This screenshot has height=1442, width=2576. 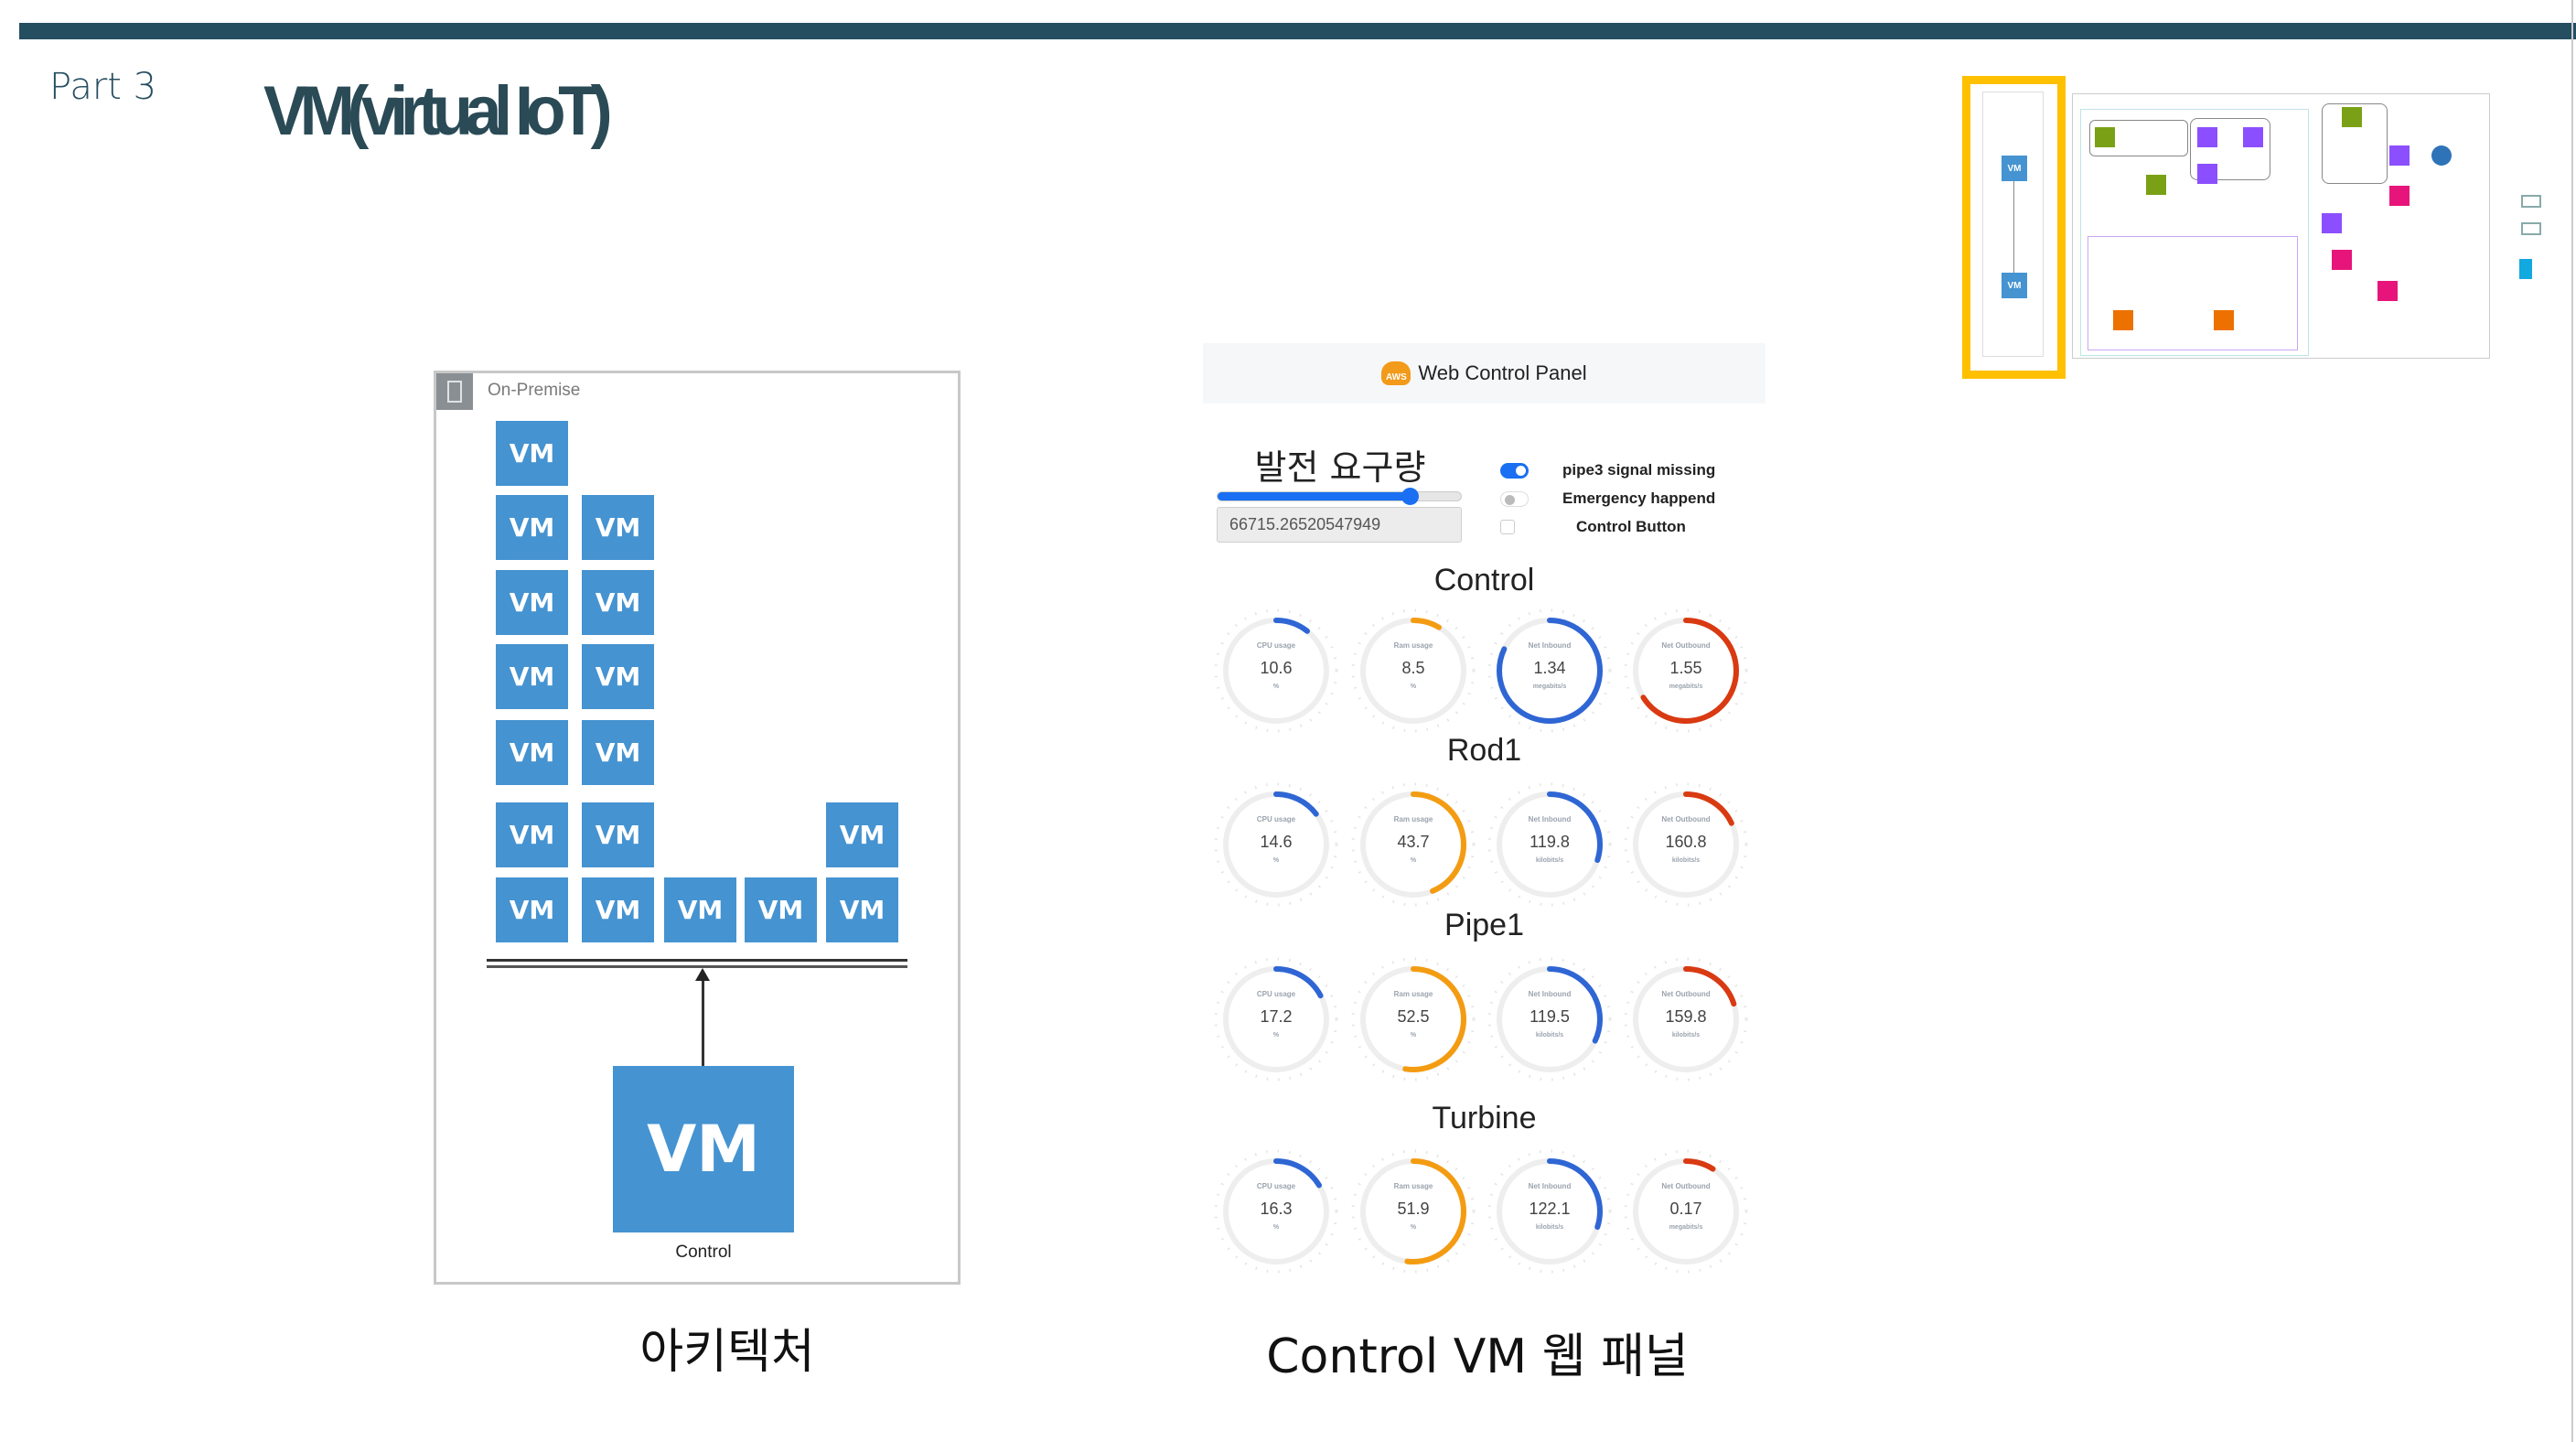 I want to click on gauge-ram: Ram usage 52.5 %, so click(x=1413, y=1019).